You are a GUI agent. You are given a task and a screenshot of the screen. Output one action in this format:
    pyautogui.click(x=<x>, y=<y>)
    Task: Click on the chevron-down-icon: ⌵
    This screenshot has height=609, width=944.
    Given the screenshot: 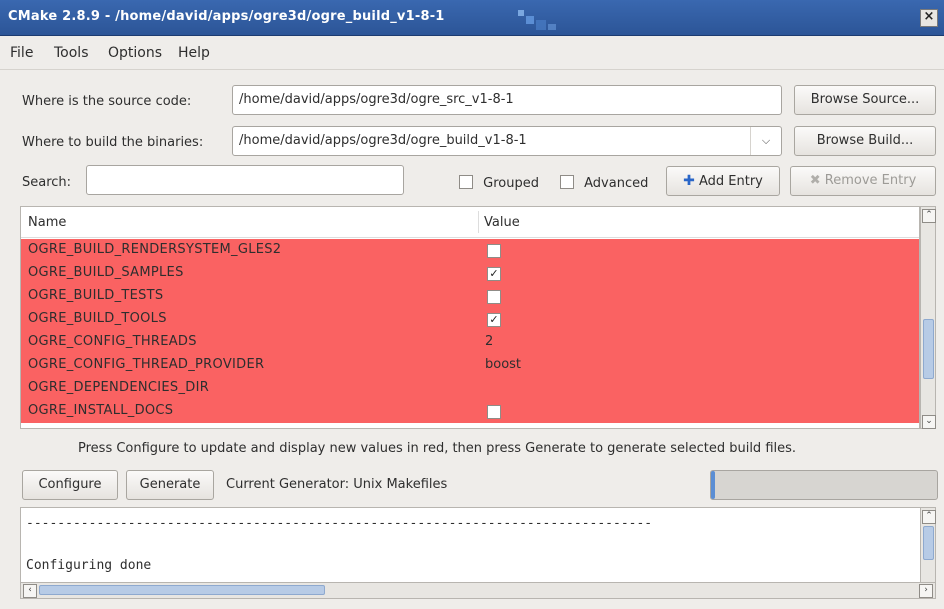 What is the action you would take?
    pyautogui.click(x=765, y=141)
    